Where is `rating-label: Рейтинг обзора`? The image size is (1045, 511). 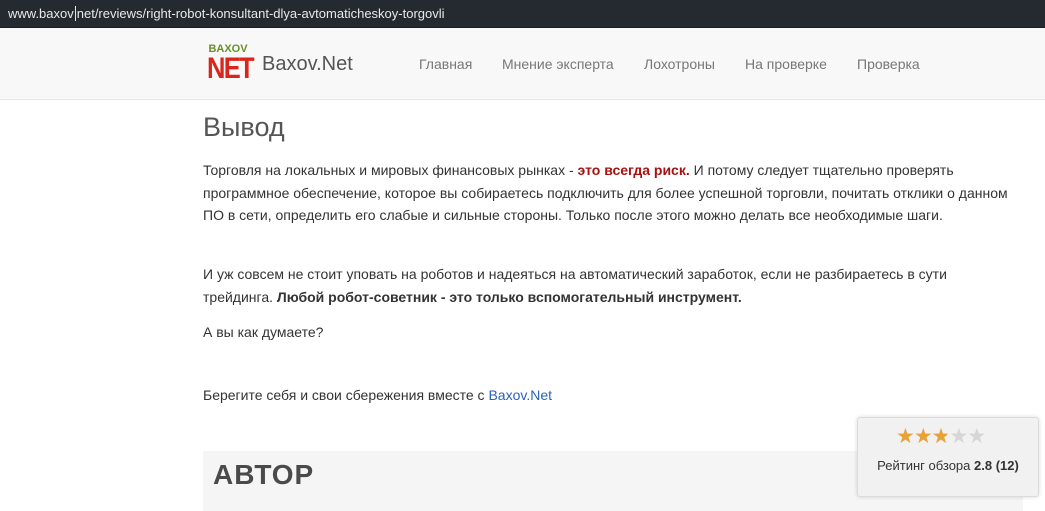 rating-label: Рейтинг обзора is located at coordinates (924, 465).